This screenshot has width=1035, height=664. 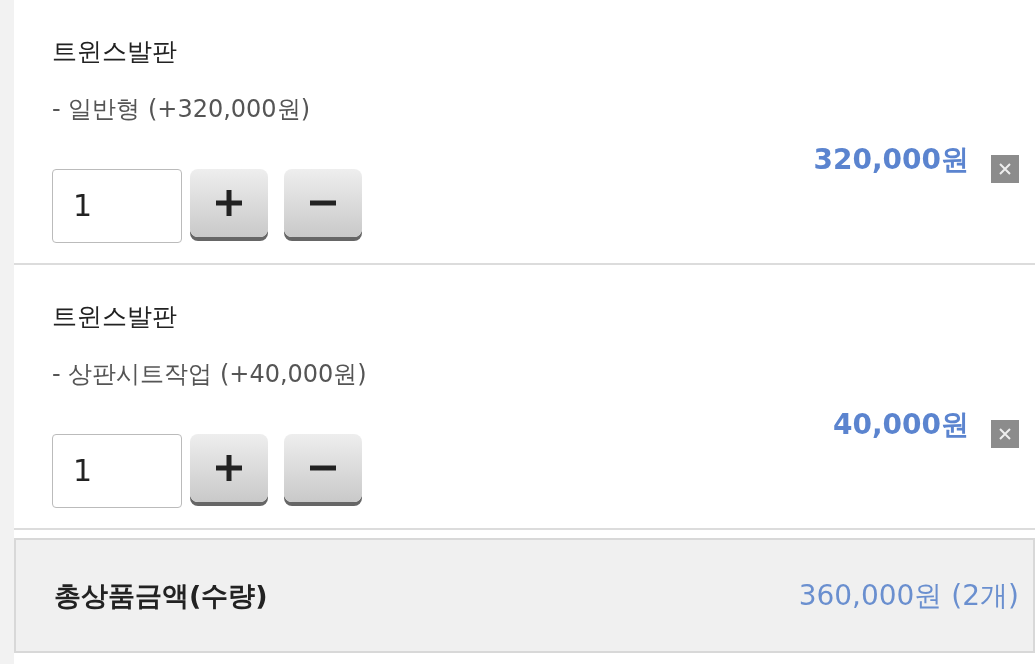 I want to click on product-option: - 일반형 (+320,000원), so click(x=422, y=119).